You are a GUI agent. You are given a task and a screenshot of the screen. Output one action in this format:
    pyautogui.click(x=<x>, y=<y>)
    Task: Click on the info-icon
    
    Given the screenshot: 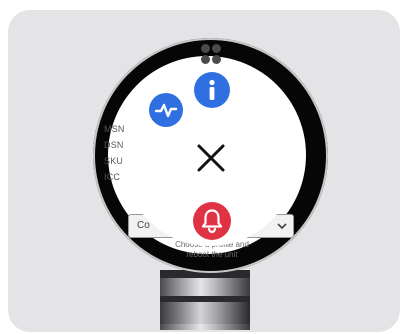 What is the action you would take?
    pyautogui.click(x=212, y=89)
    